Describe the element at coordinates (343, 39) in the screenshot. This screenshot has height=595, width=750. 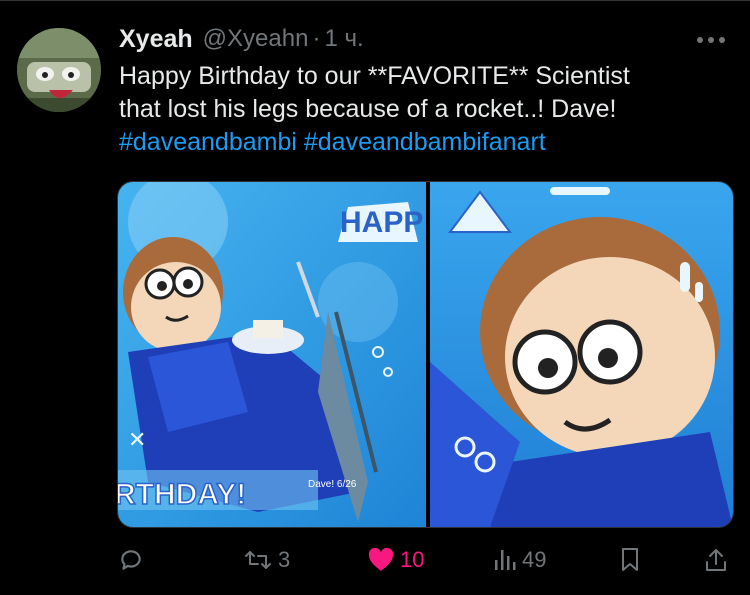
I see `timestamp: 1 ч.` at that location.